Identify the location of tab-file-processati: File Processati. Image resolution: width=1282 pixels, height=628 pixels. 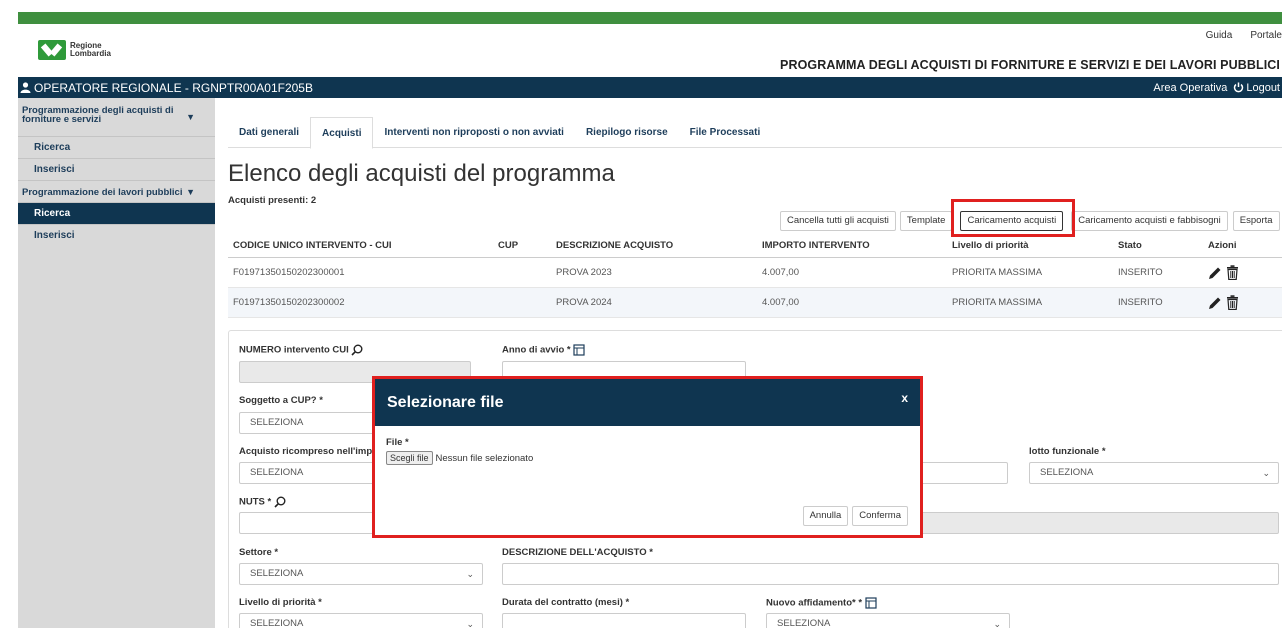
(725, 132).